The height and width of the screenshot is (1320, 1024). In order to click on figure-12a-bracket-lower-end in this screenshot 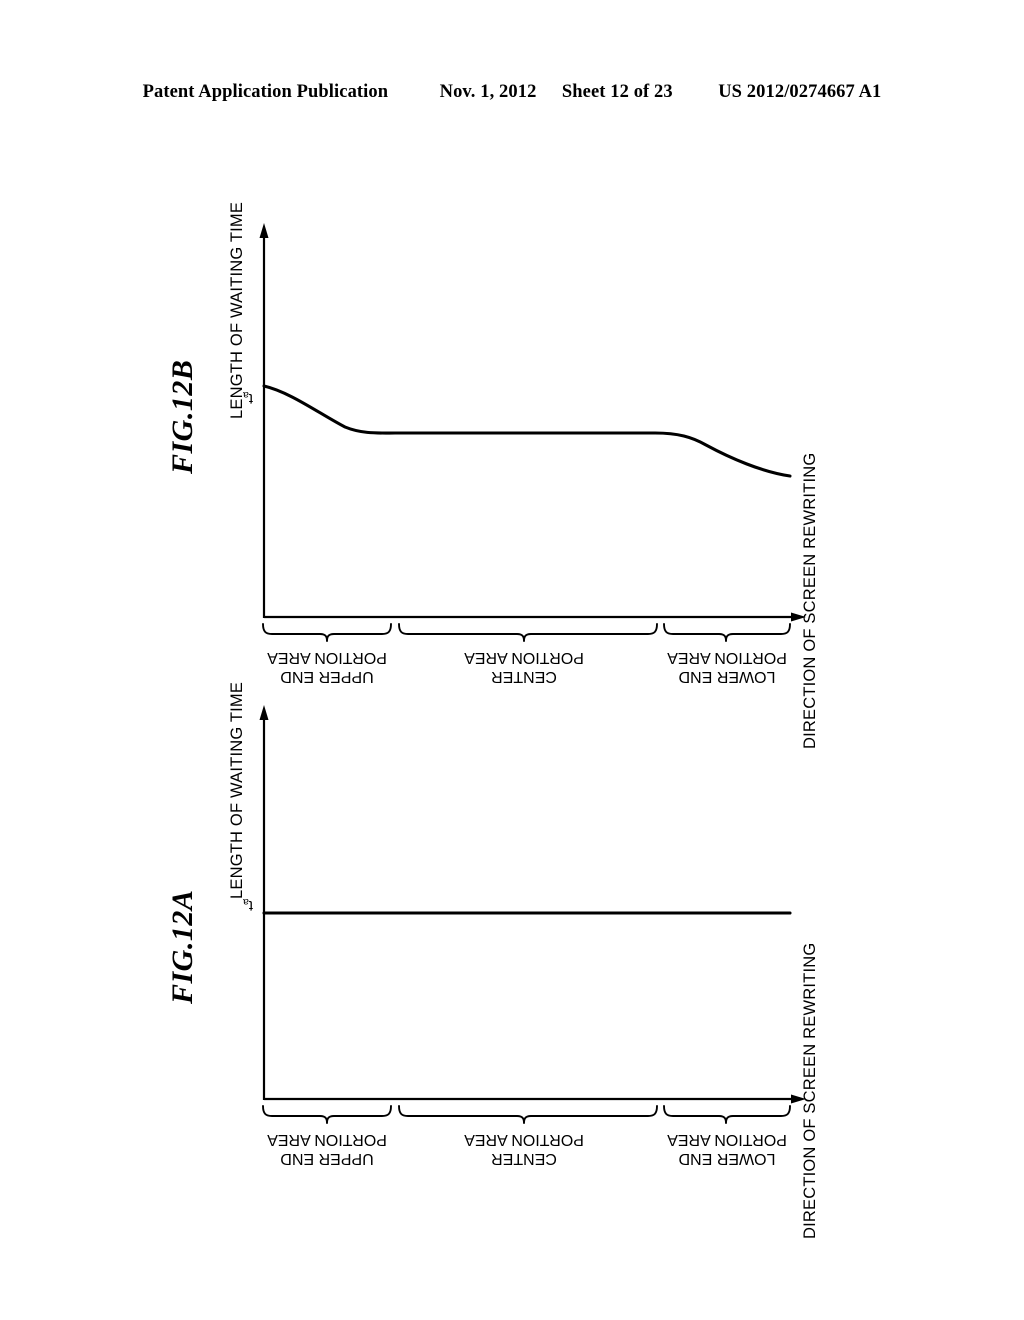, I will do `click(727, 1114)`.